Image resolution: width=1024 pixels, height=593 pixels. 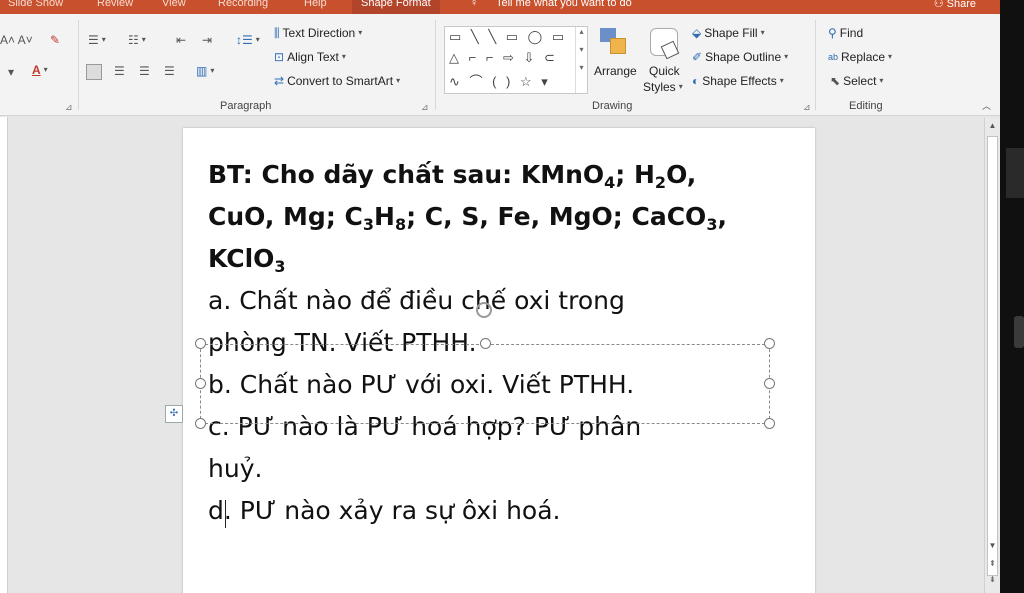 I want to click on arrange-button: Arrange, so click(x=615, y=71).